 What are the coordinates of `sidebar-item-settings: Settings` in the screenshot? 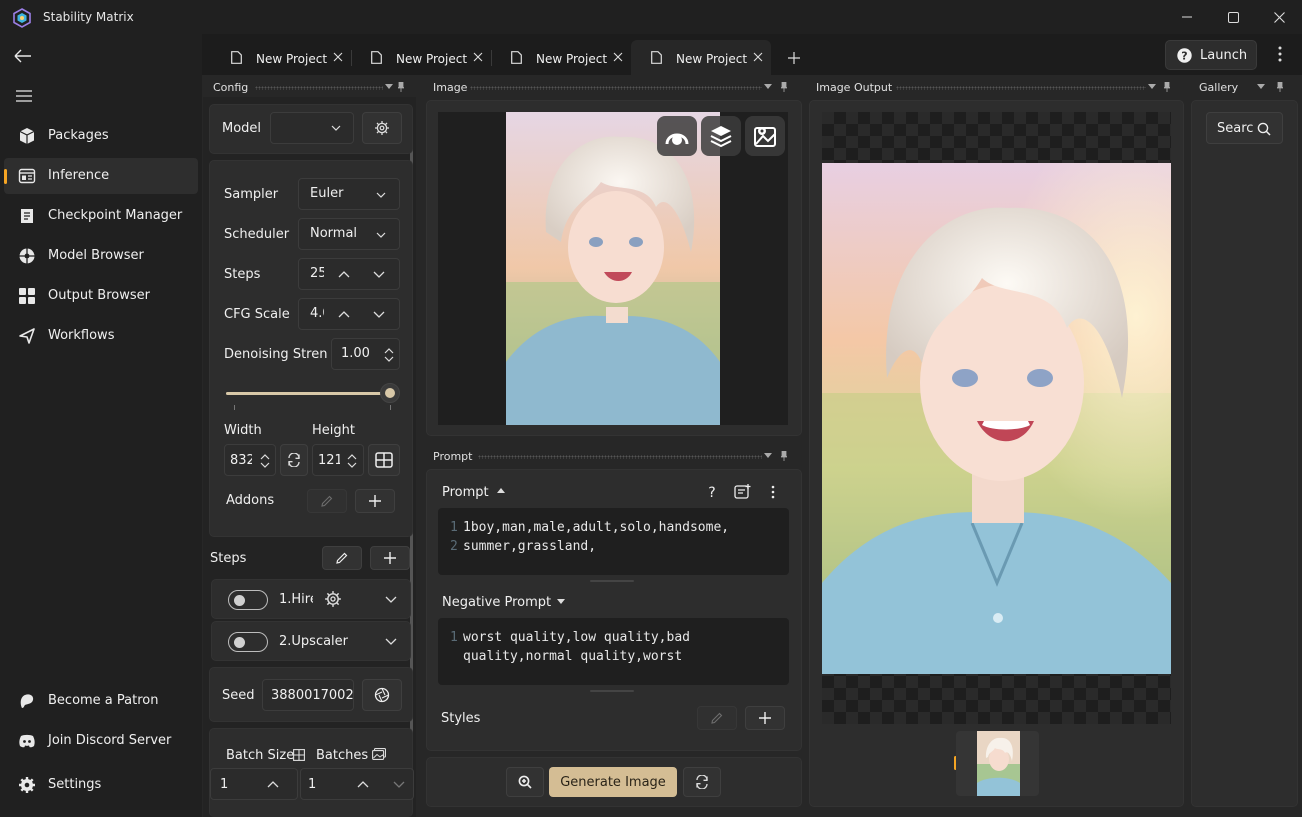 It's located at (101, 785).